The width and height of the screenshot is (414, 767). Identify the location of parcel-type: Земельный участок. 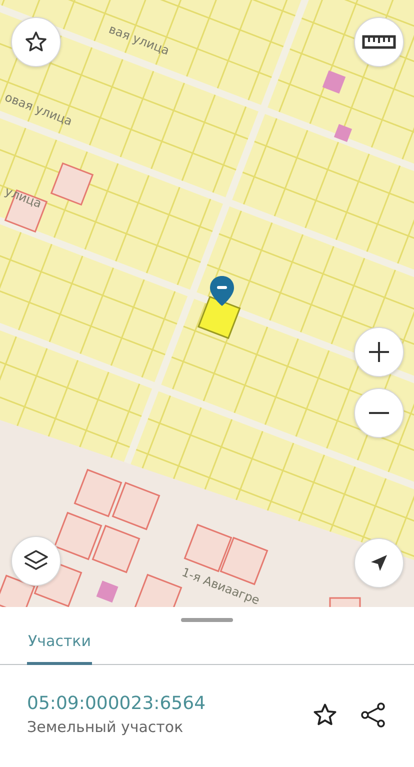
(105, 727).